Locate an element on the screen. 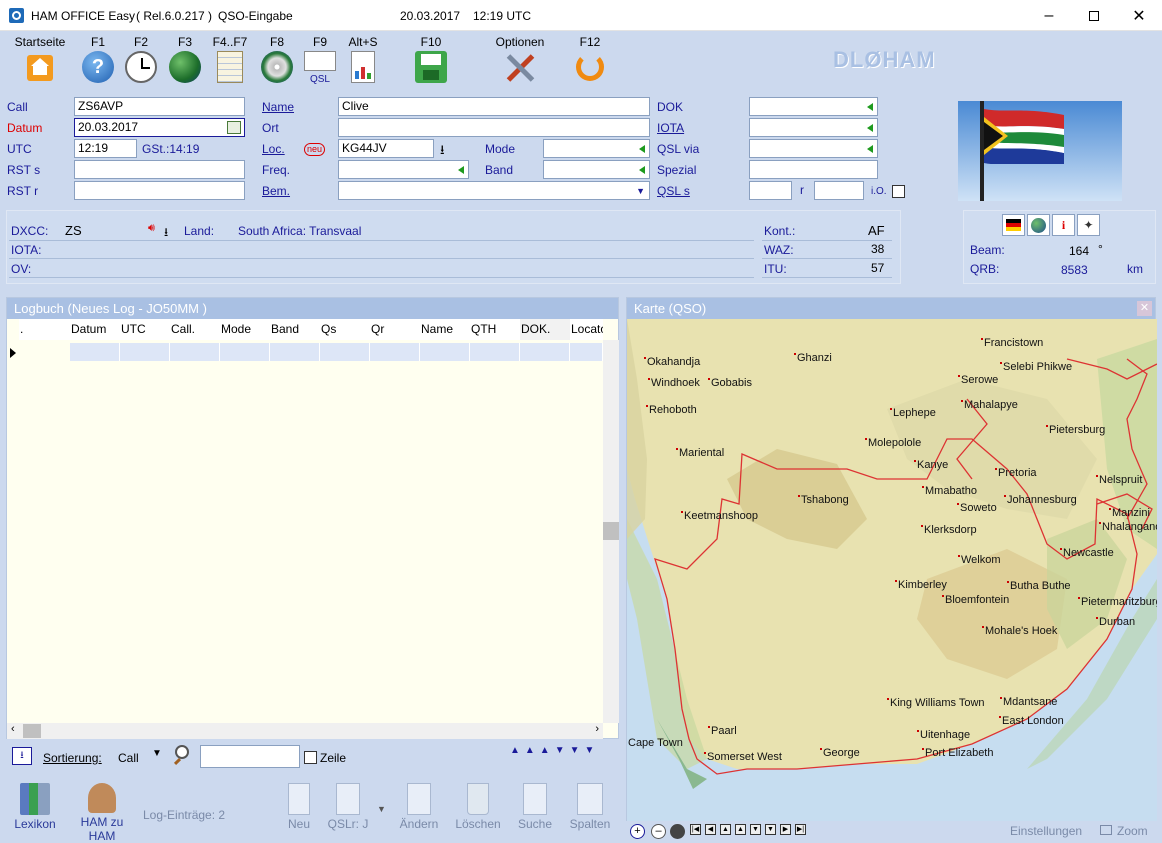 The width and height of the screenshot is (1162, 843). aendern-button: Ändern is located at coordinates (419, 807).